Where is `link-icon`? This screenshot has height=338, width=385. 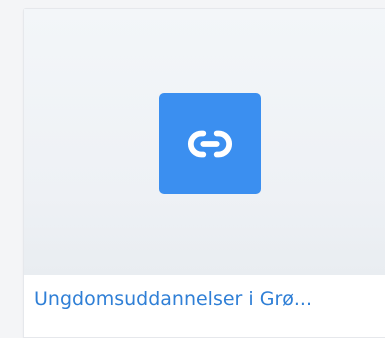 link-icon is located at coordinates (210, 143).